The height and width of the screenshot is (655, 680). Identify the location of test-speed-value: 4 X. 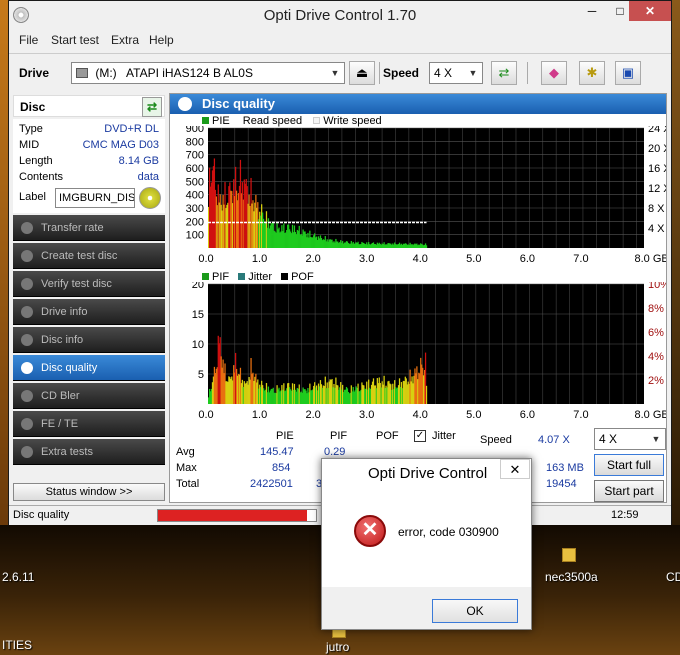
(608, 439).